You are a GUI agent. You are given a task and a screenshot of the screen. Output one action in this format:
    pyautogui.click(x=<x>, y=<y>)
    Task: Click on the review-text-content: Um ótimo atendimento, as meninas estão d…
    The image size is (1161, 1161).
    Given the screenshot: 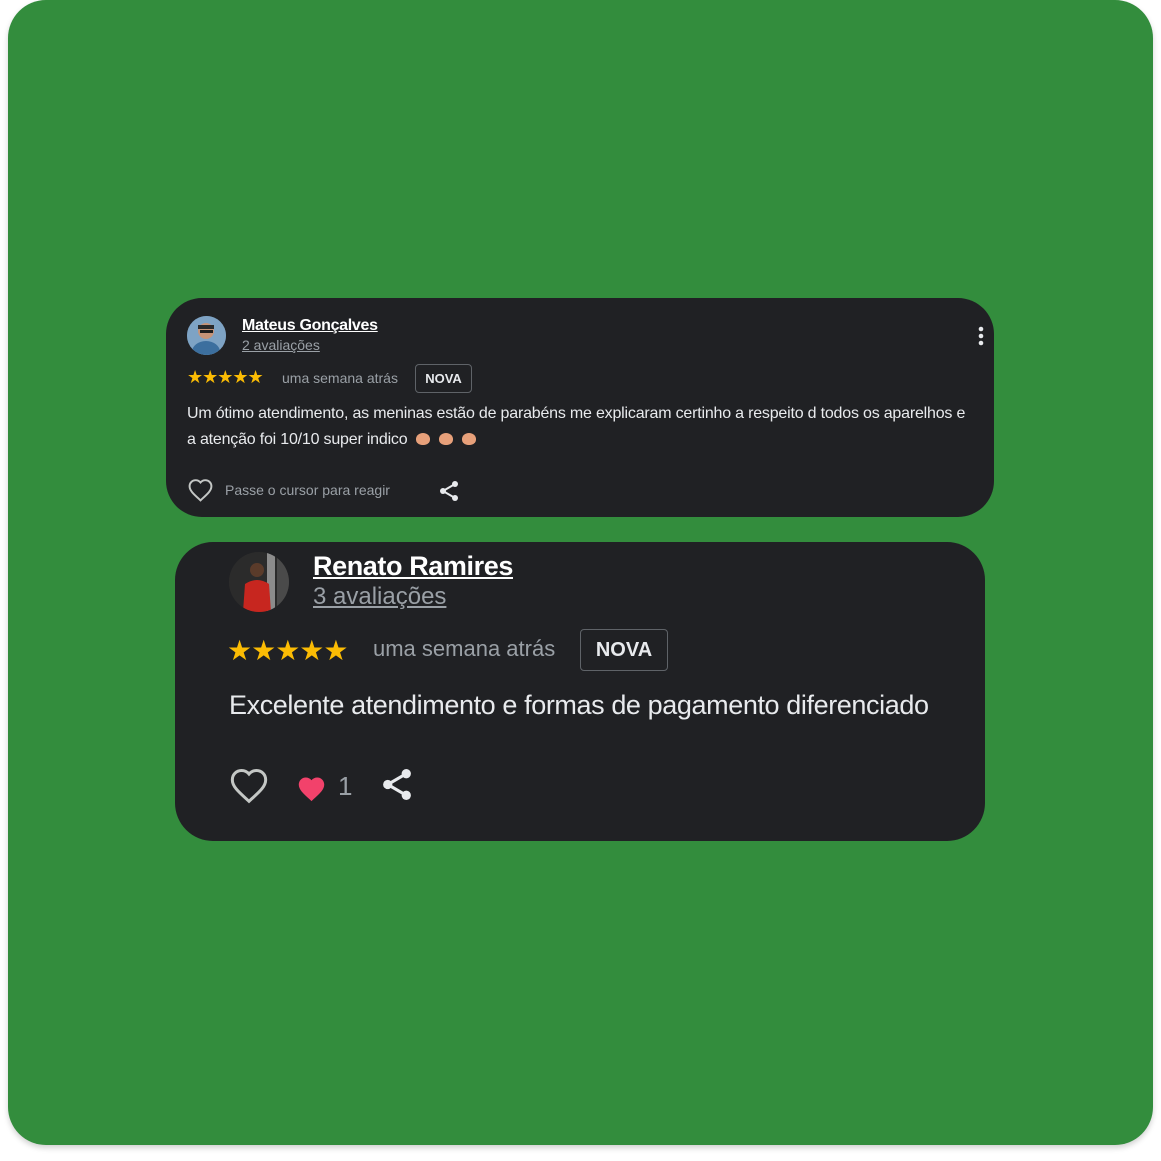 What is the action you would take?
    pyautogui.click(x=576, y=426)
    